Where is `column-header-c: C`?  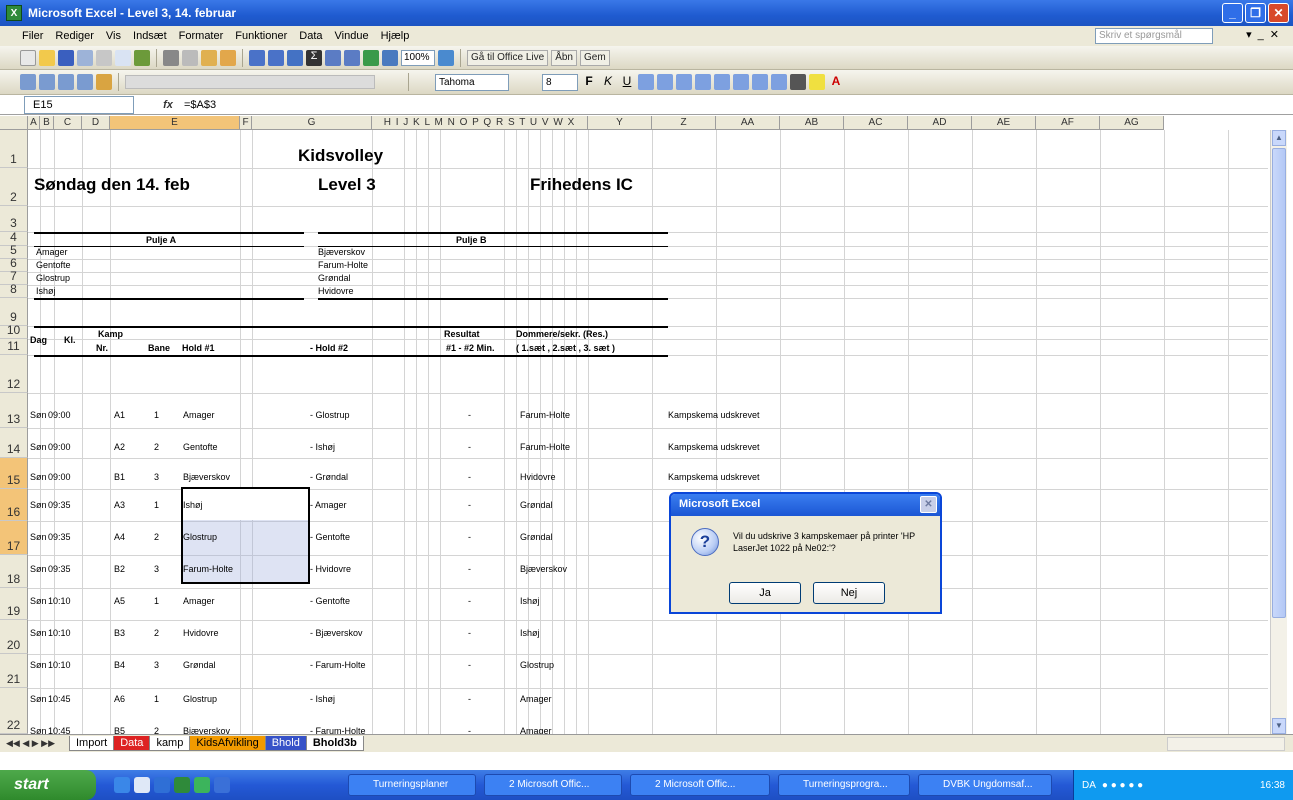
column-header-c: C is located at coordinates (68, 122).